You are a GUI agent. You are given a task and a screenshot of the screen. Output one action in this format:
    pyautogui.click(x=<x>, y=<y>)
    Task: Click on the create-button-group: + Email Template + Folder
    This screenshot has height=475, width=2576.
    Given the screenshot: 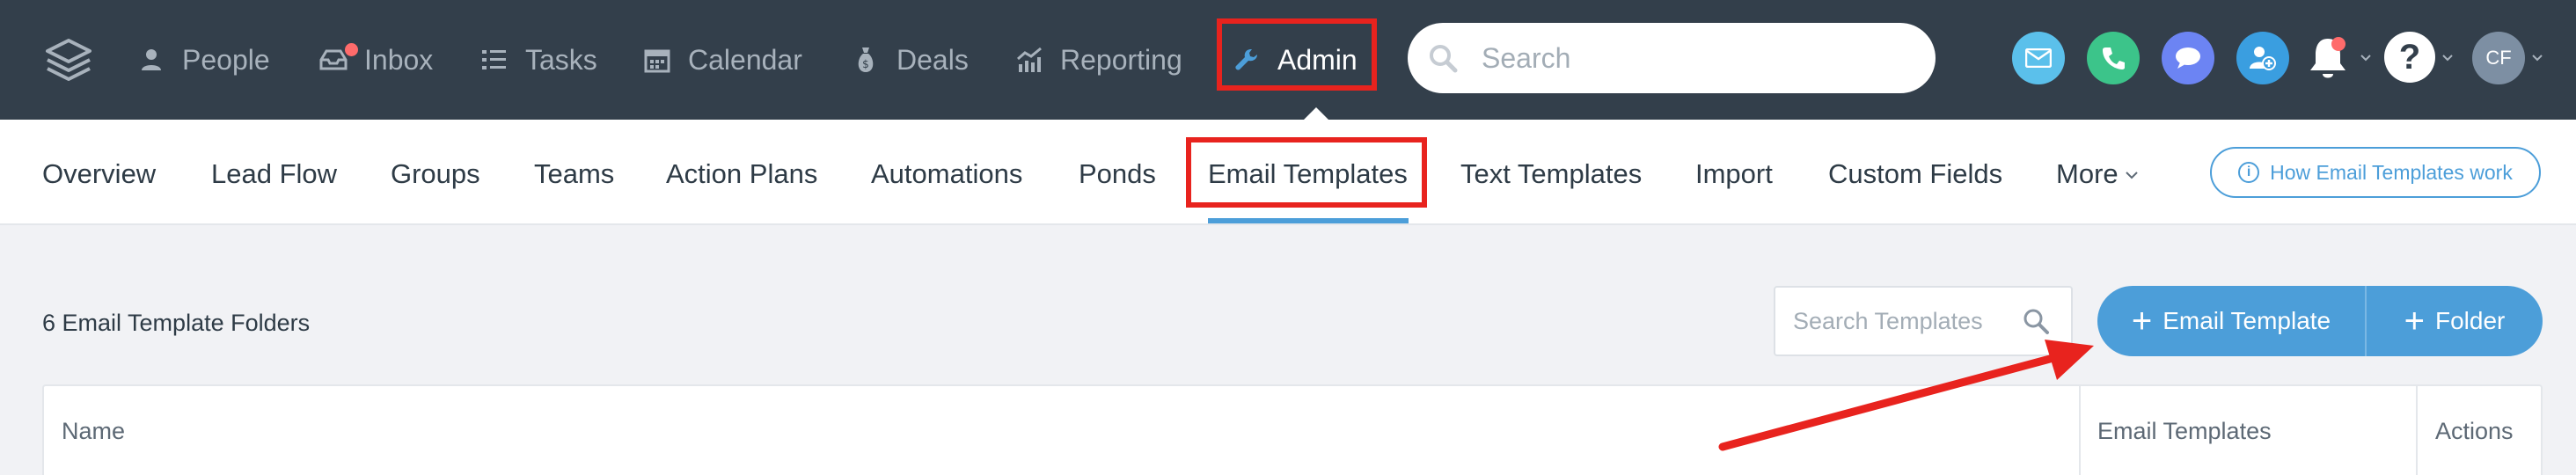 What is the action you would take?
    pyautogui.click(x=2320, y=321)
    